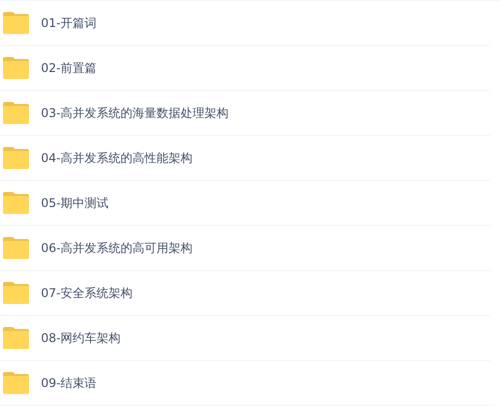 The width and height of the screenshot is (500, 406). Describe the element at coordinates (245, 338) in the screenshot. I see `folder-row: 08-网约车架构` at that location.